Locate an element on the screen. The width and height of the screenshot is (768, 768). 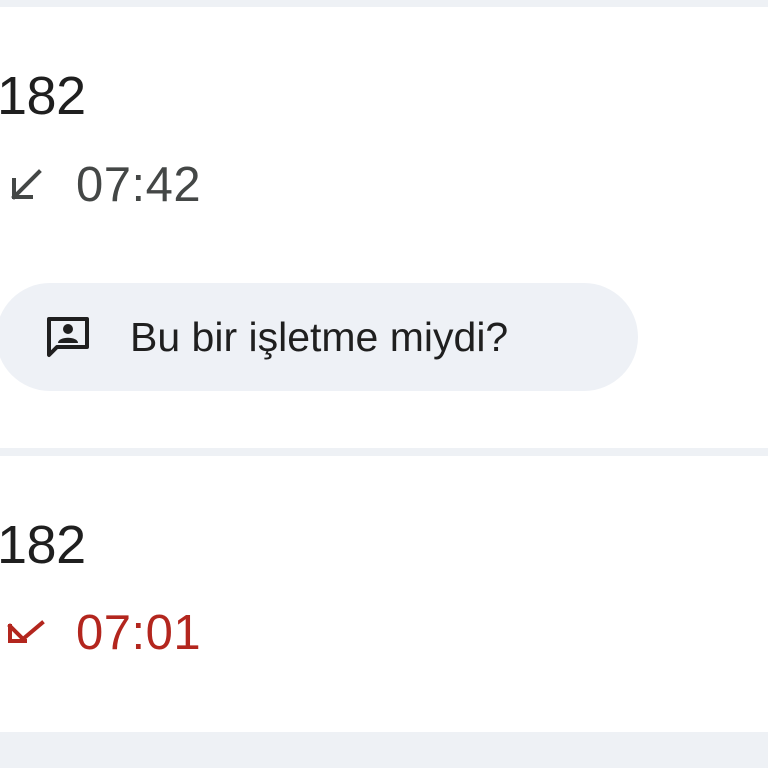
divider-middle is located at coordinates (384, 452).